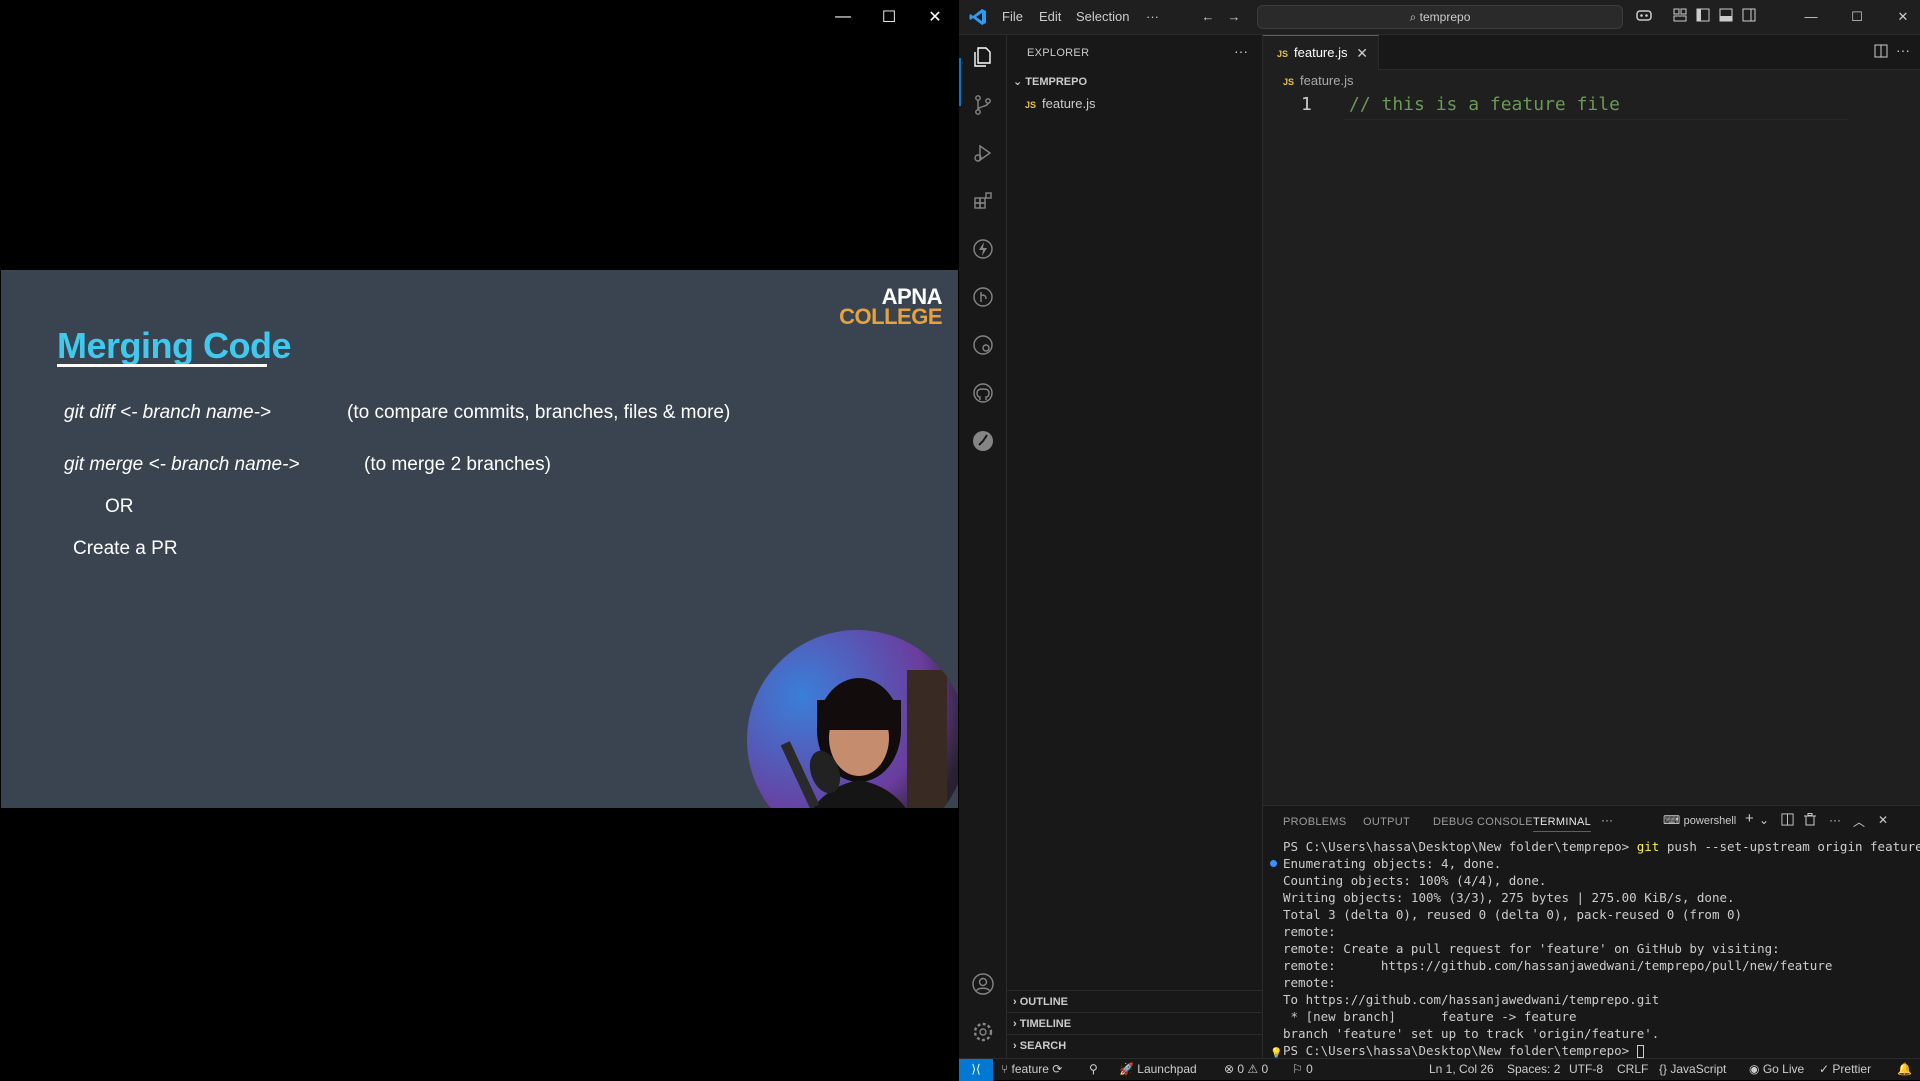 This screenshot has width=1920, height=1081. Describe the element at coordinates (1904, 1069) in the screenshot. I see `notifications-bell-icon: 🔔` at that location.